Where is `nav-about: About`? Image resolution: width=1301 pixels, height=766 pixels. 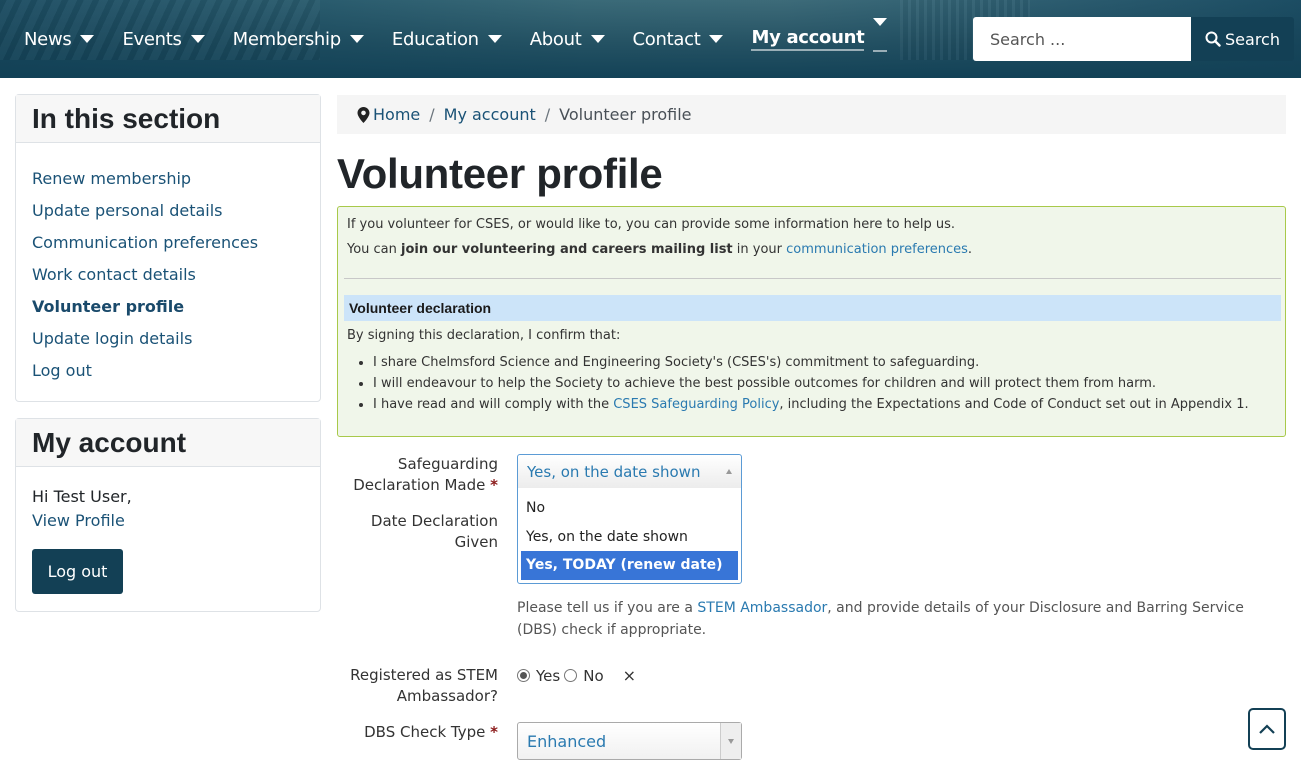
nav-about: About is located at coordinates (567, 39).